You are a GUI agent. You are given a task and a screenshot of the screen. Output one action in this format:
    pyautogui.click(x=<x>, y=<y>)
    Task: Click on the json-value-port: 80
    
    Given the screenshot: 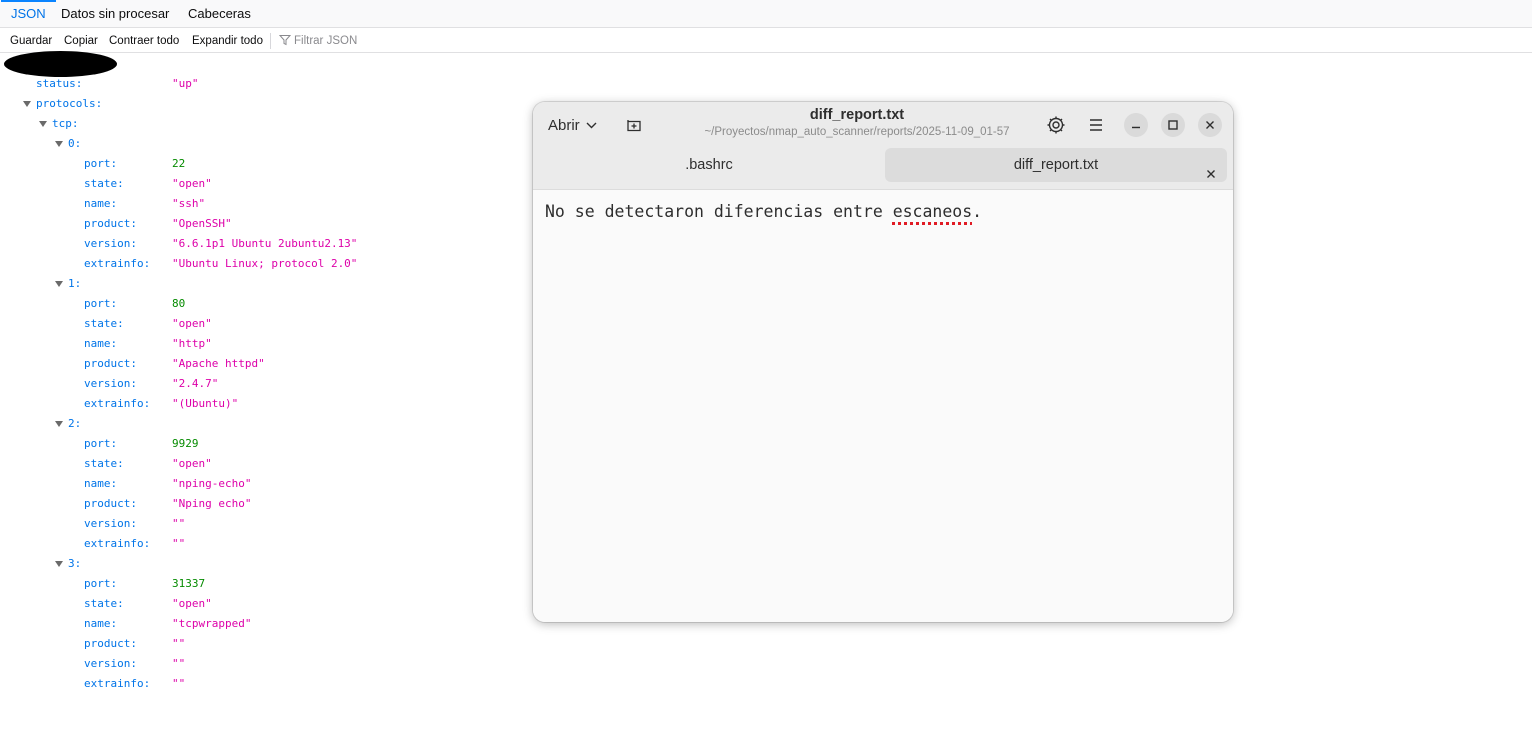 What is the action you would take?
    pyautogui.click(x=179, y=303)
    